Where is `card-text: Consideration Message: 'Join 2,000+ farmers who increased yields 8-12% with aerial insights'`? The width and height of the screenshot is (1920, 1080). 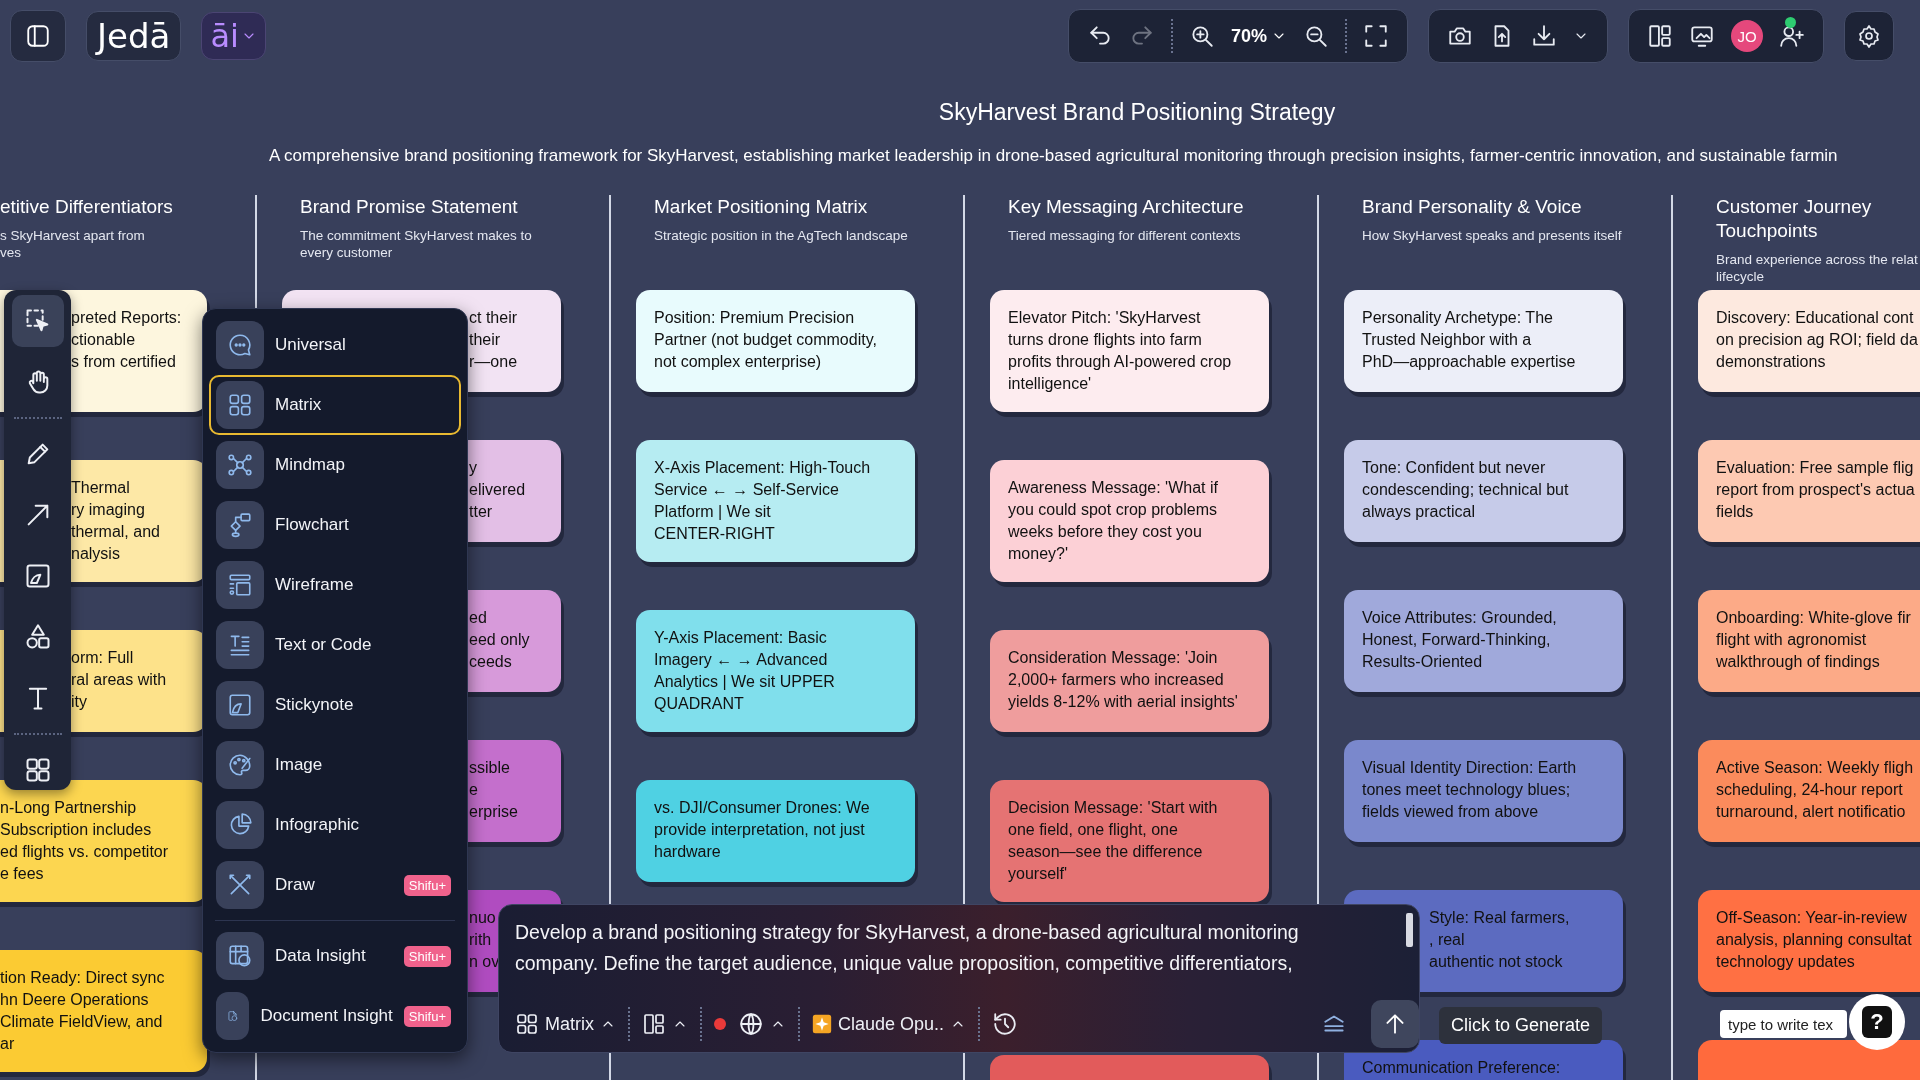
card-text: Consideration Message: 'Join 2,000+ farmers who increased yields 8-12% with aerial insights' is located at coordinates (1123, 680).